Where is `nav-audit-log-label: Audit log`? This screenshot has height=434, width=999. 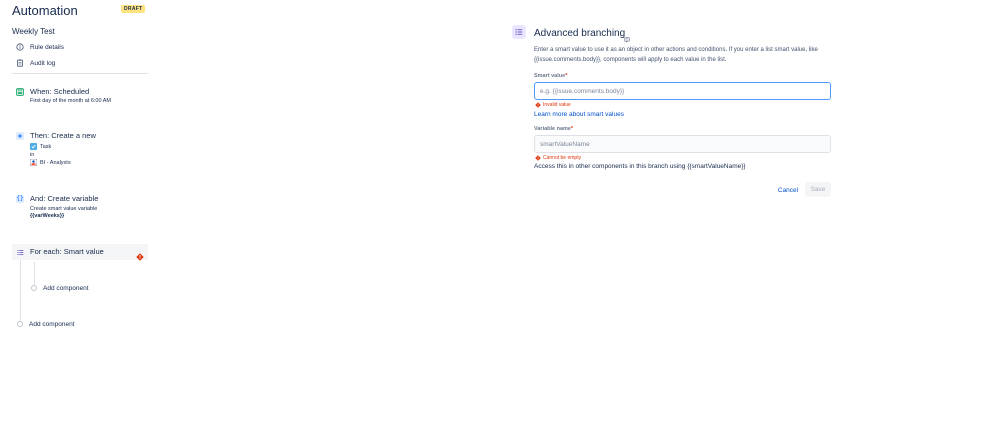
nav-audit-log-label: Audit log is located at coordinates (43, 63).